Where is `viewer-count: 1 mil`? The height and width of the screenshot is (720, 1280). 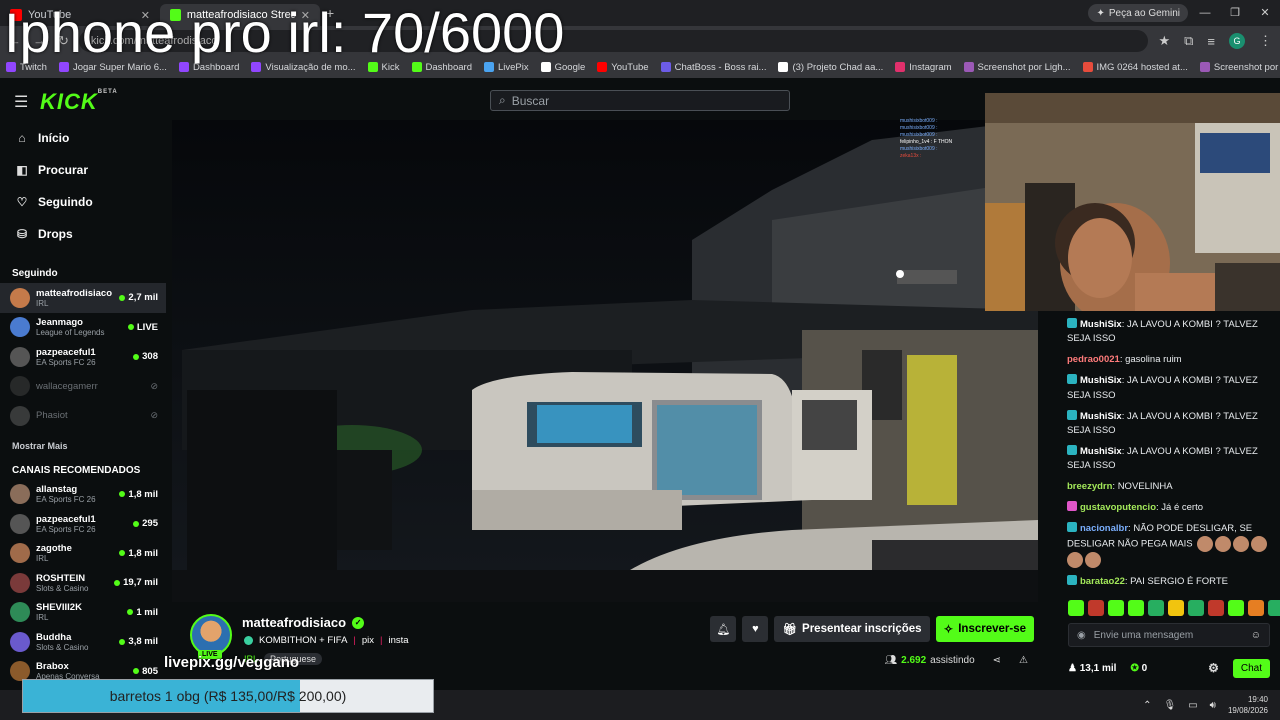 viewer-count: 1 mil is located at coordinates (142, 612).